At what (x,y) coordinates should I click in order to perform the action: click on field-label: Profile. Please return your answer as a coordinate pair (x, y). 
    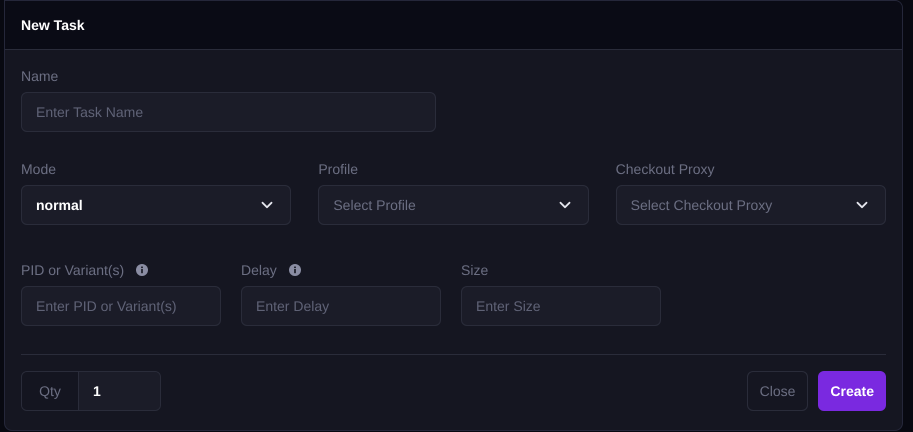
    Looking at the image, I should click on (339, 169).